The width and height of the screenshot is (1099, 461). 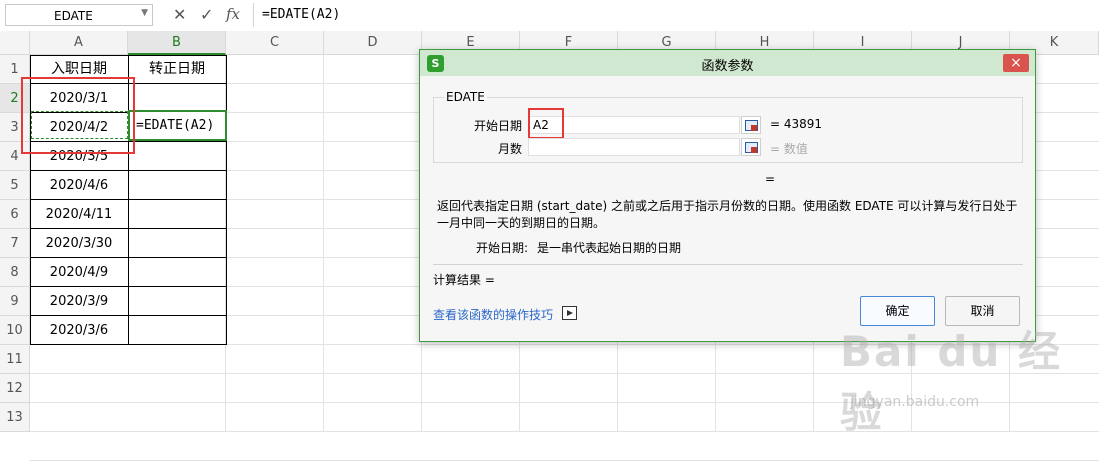 I want to click on table-cell-hire-date: 2020/3/30, so click(x=79, y=243).